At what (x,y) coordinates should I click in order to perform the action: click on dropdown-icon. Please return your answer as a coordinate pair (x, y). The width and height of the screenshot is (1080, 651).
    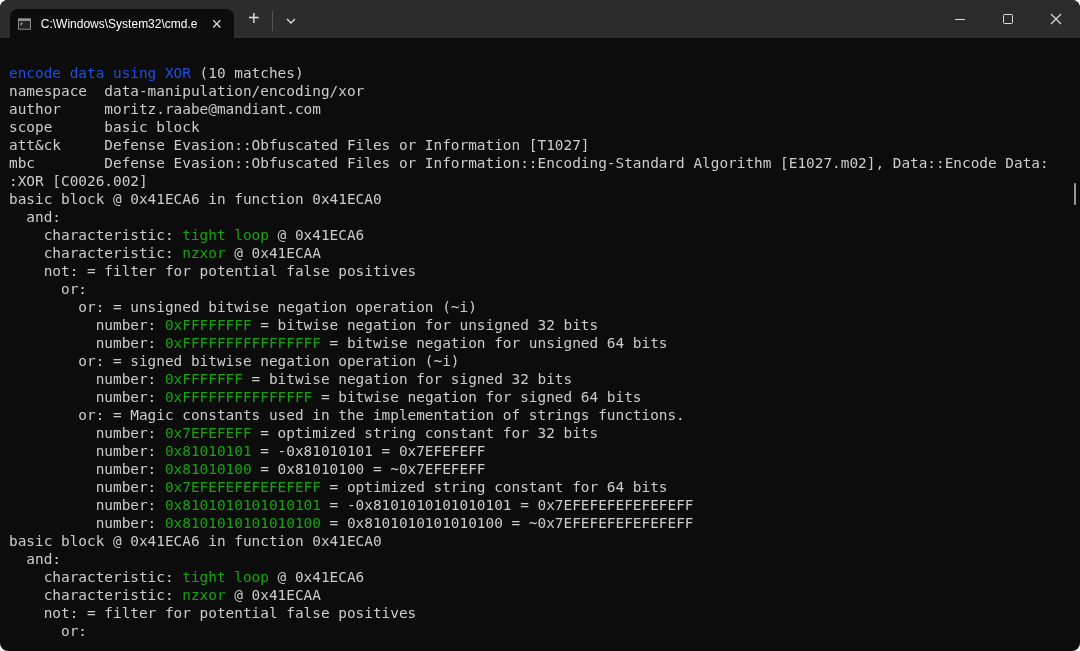
    Looking at the image, I should click on (290, 21).